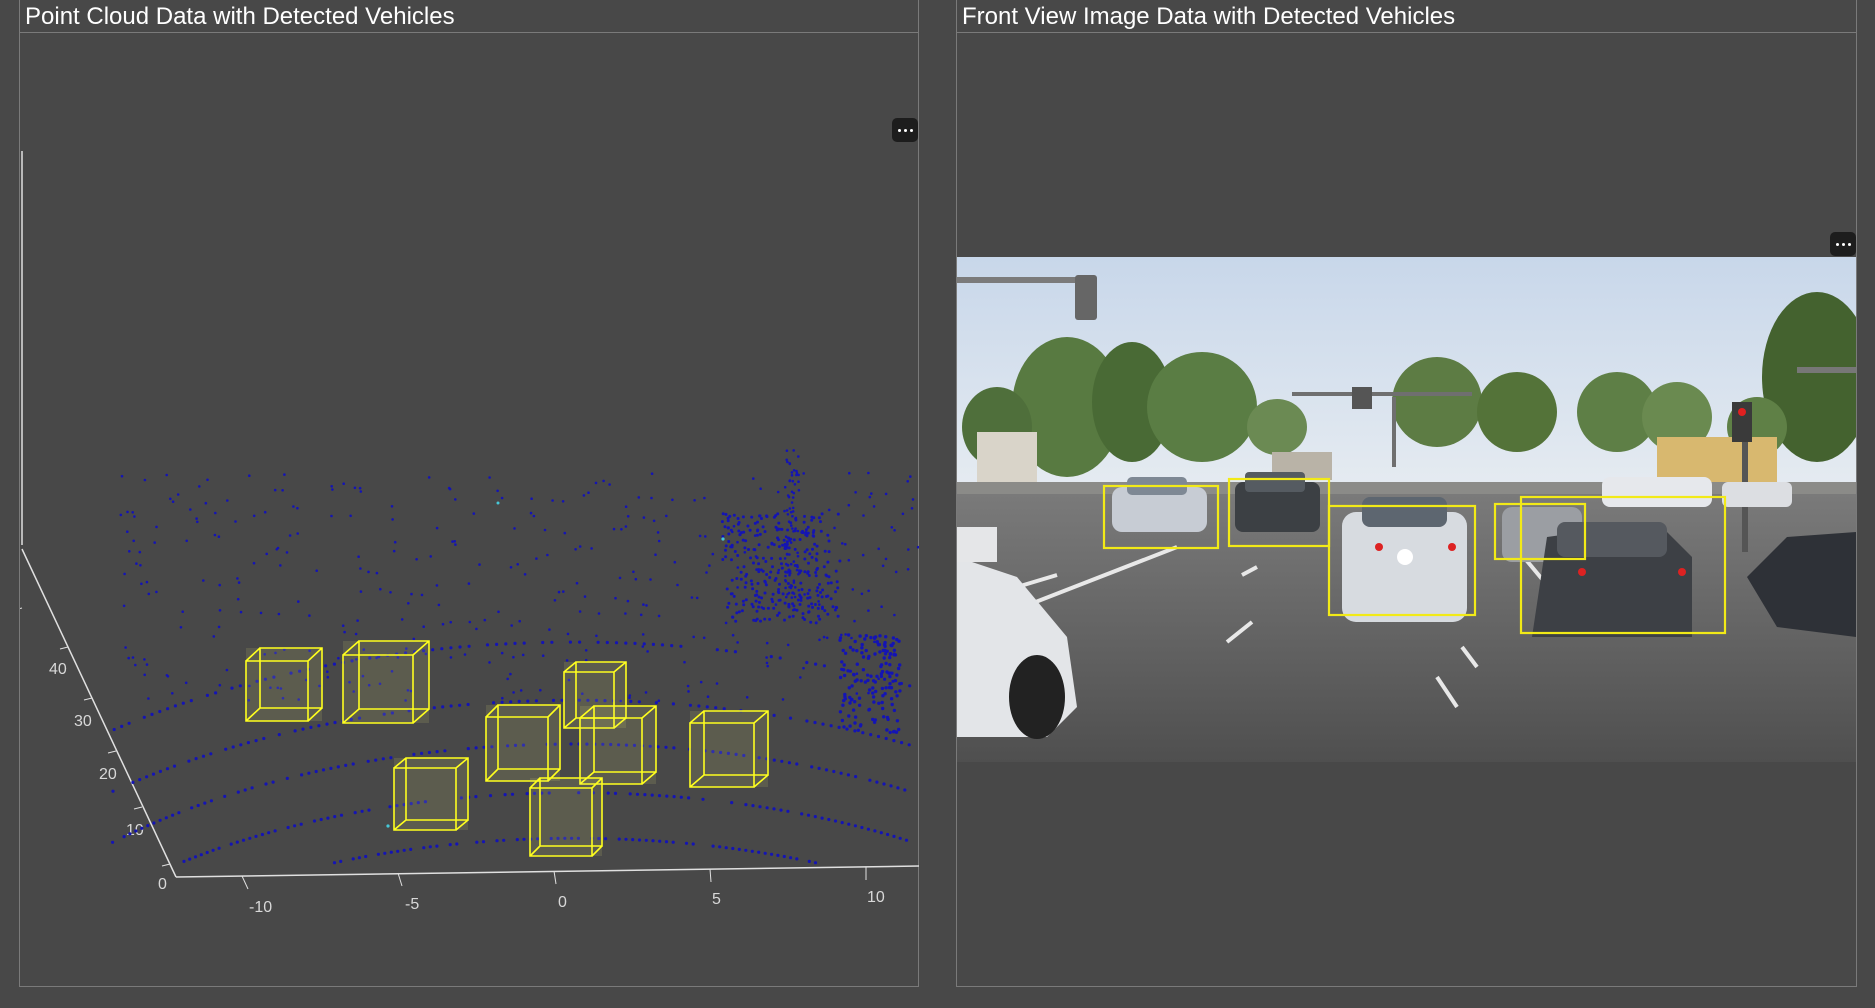 This screenshot has height=1008, width=1875. What do you see at coordinates (1843, 244) in the screenshot?
I see `axes-toolbar-button` at bounding box center [1843, 244].